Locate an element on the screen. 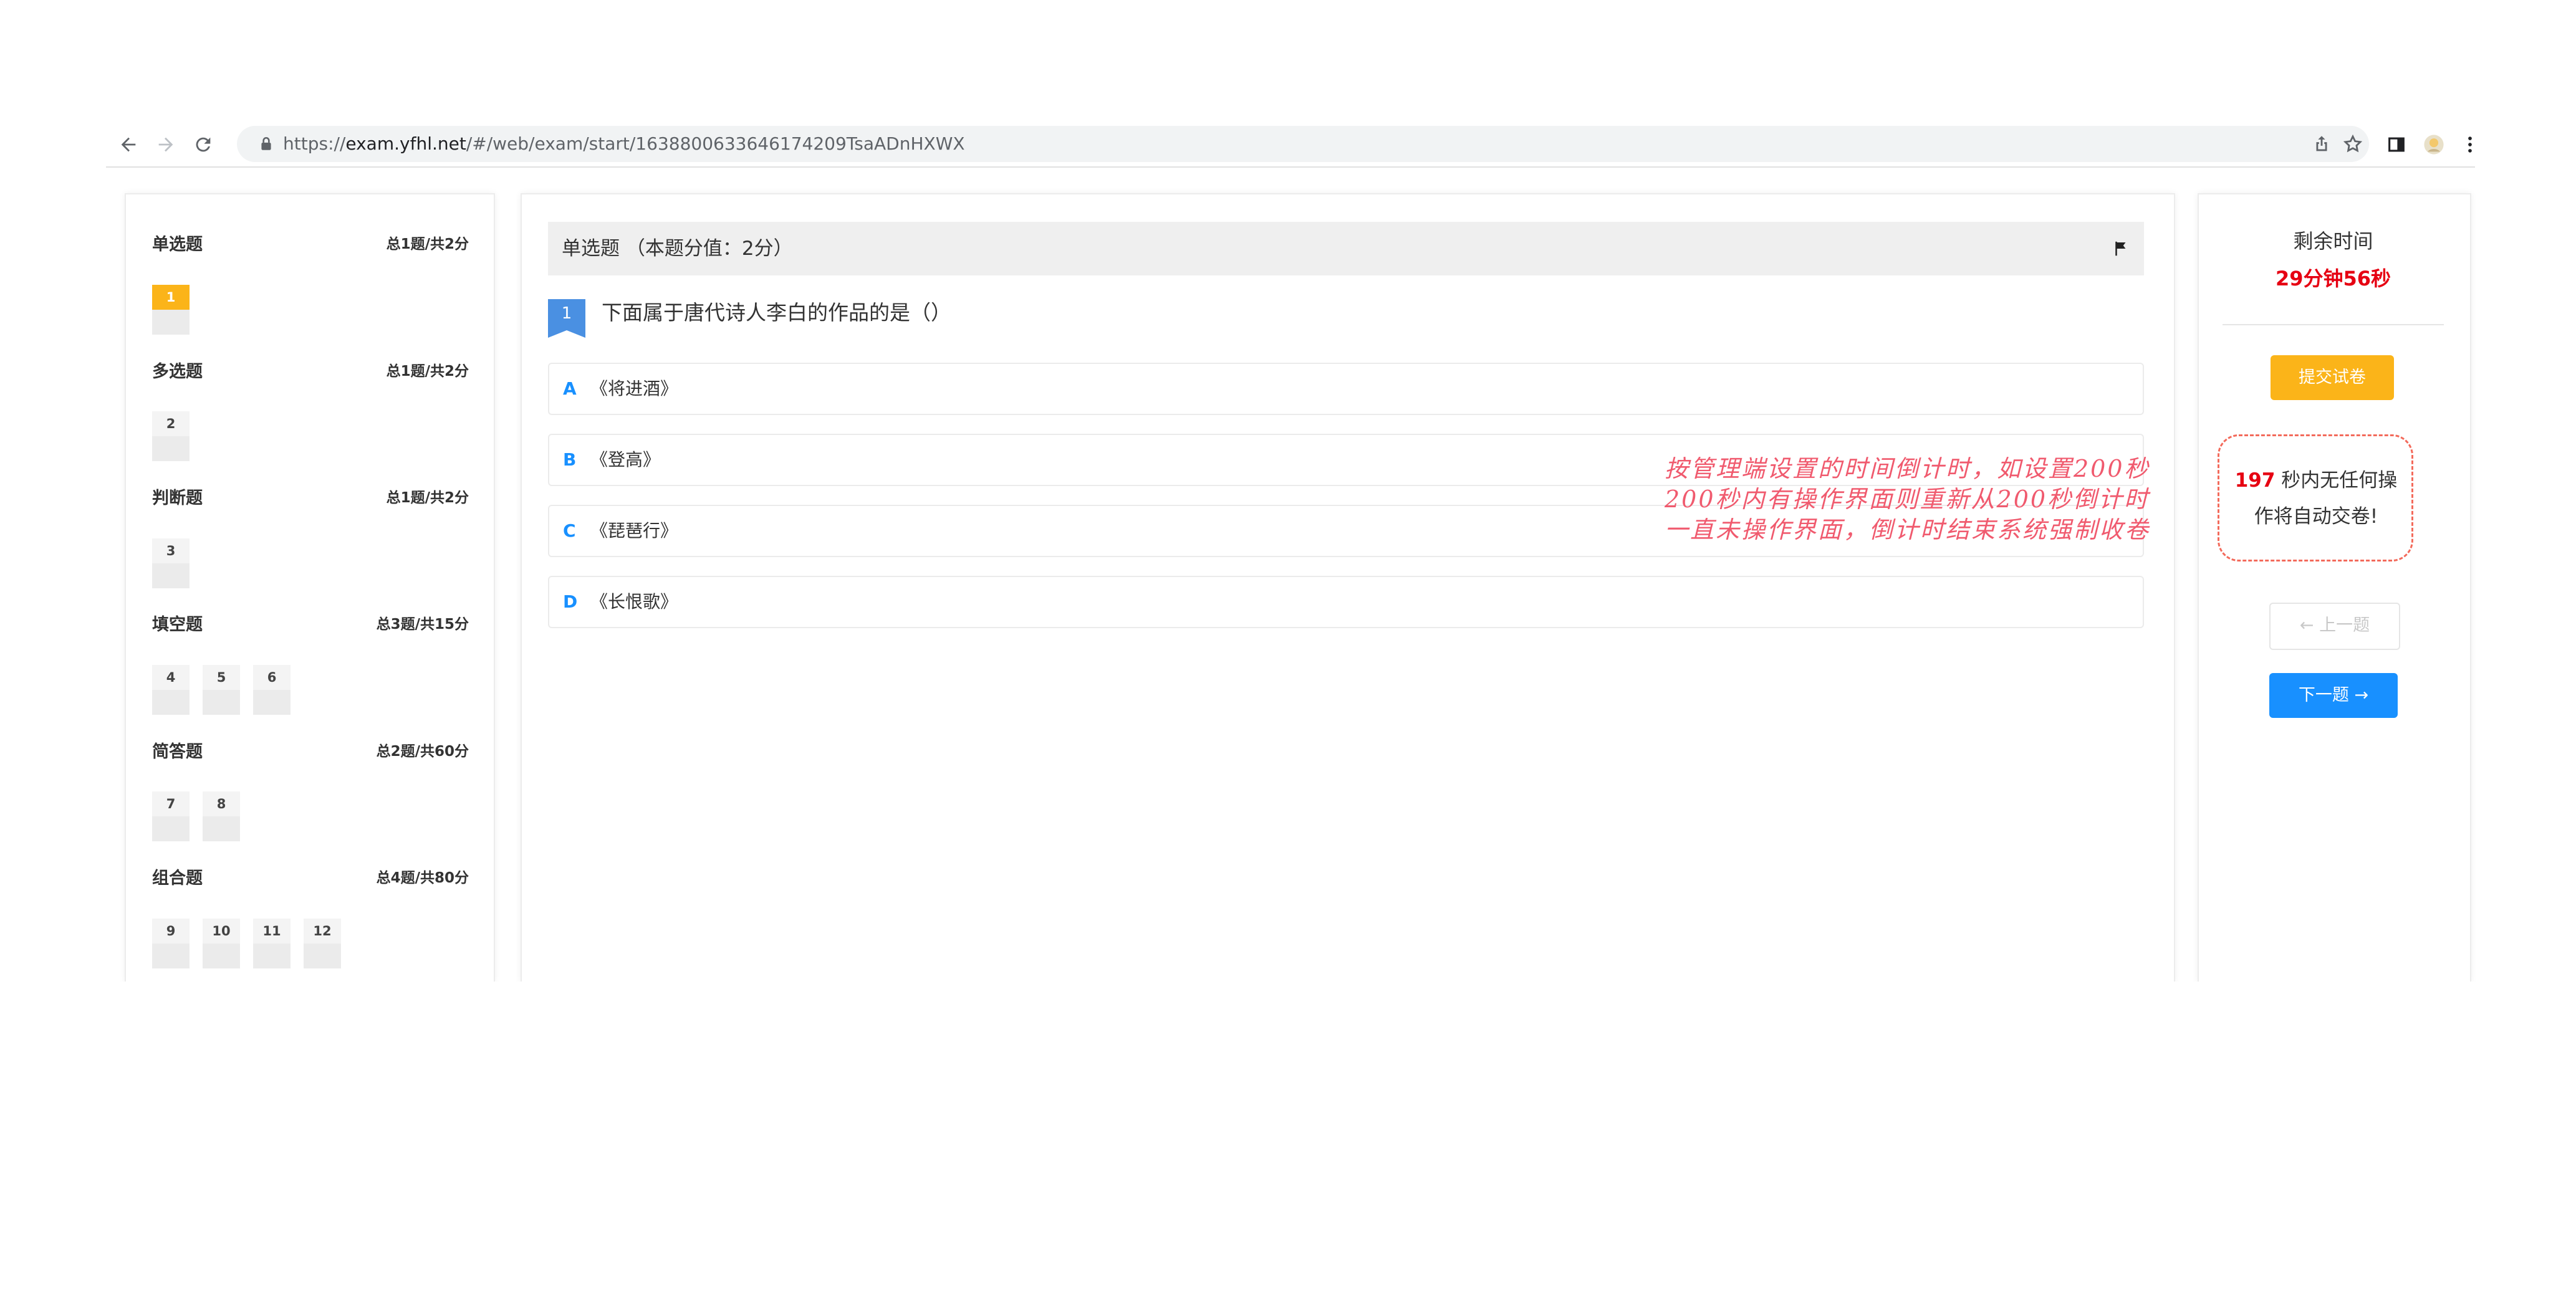  option-a: A 《将进酒》 is located at coordinates (1346, 389).